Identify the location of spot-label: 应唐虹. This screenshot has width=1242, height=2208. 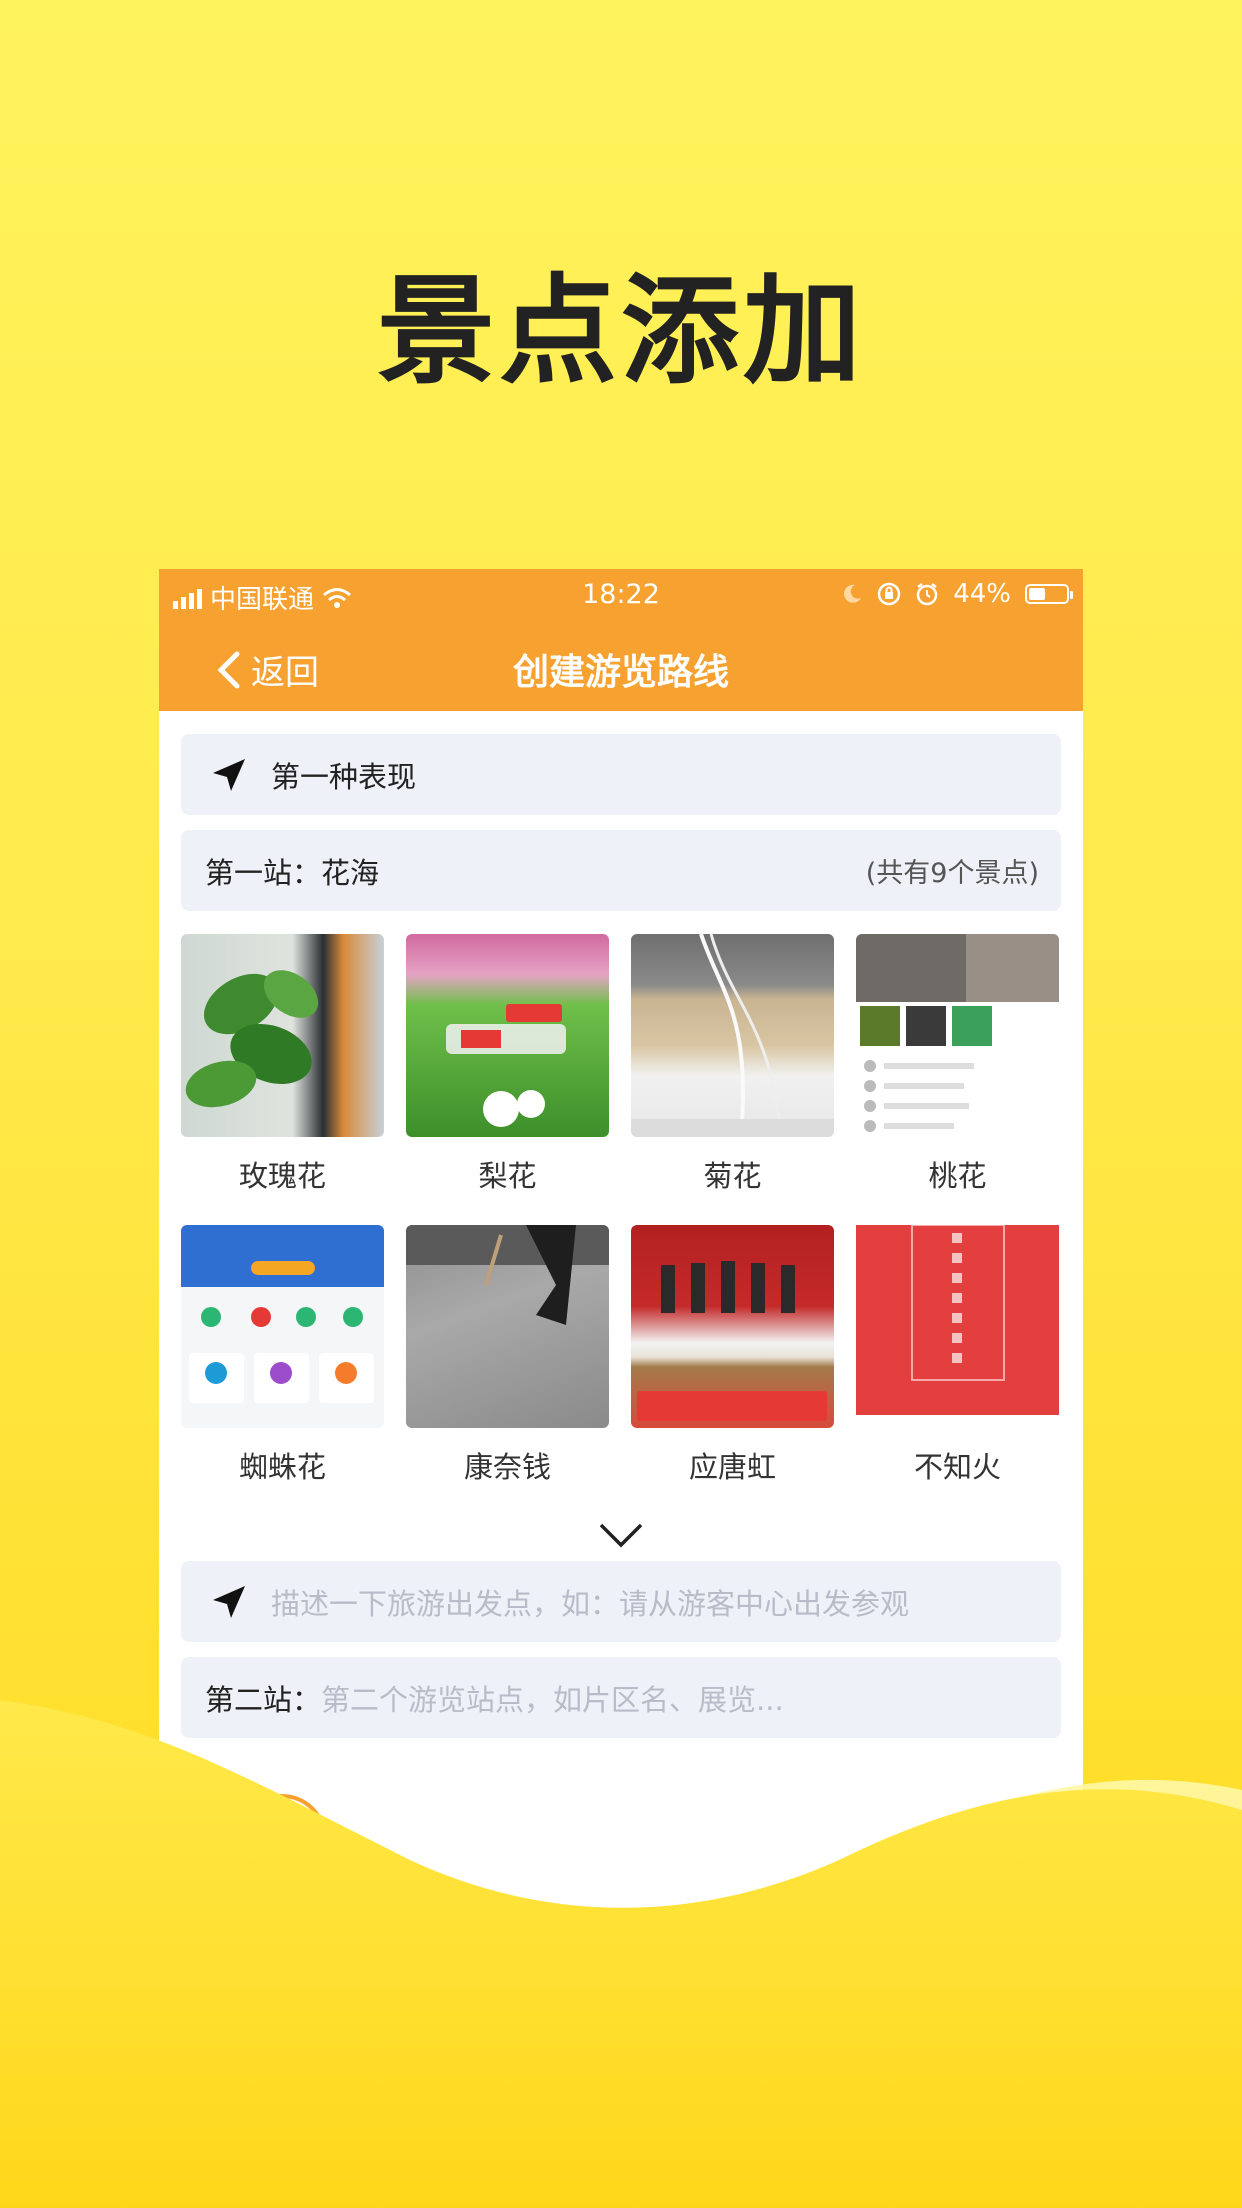
(732, 1467).